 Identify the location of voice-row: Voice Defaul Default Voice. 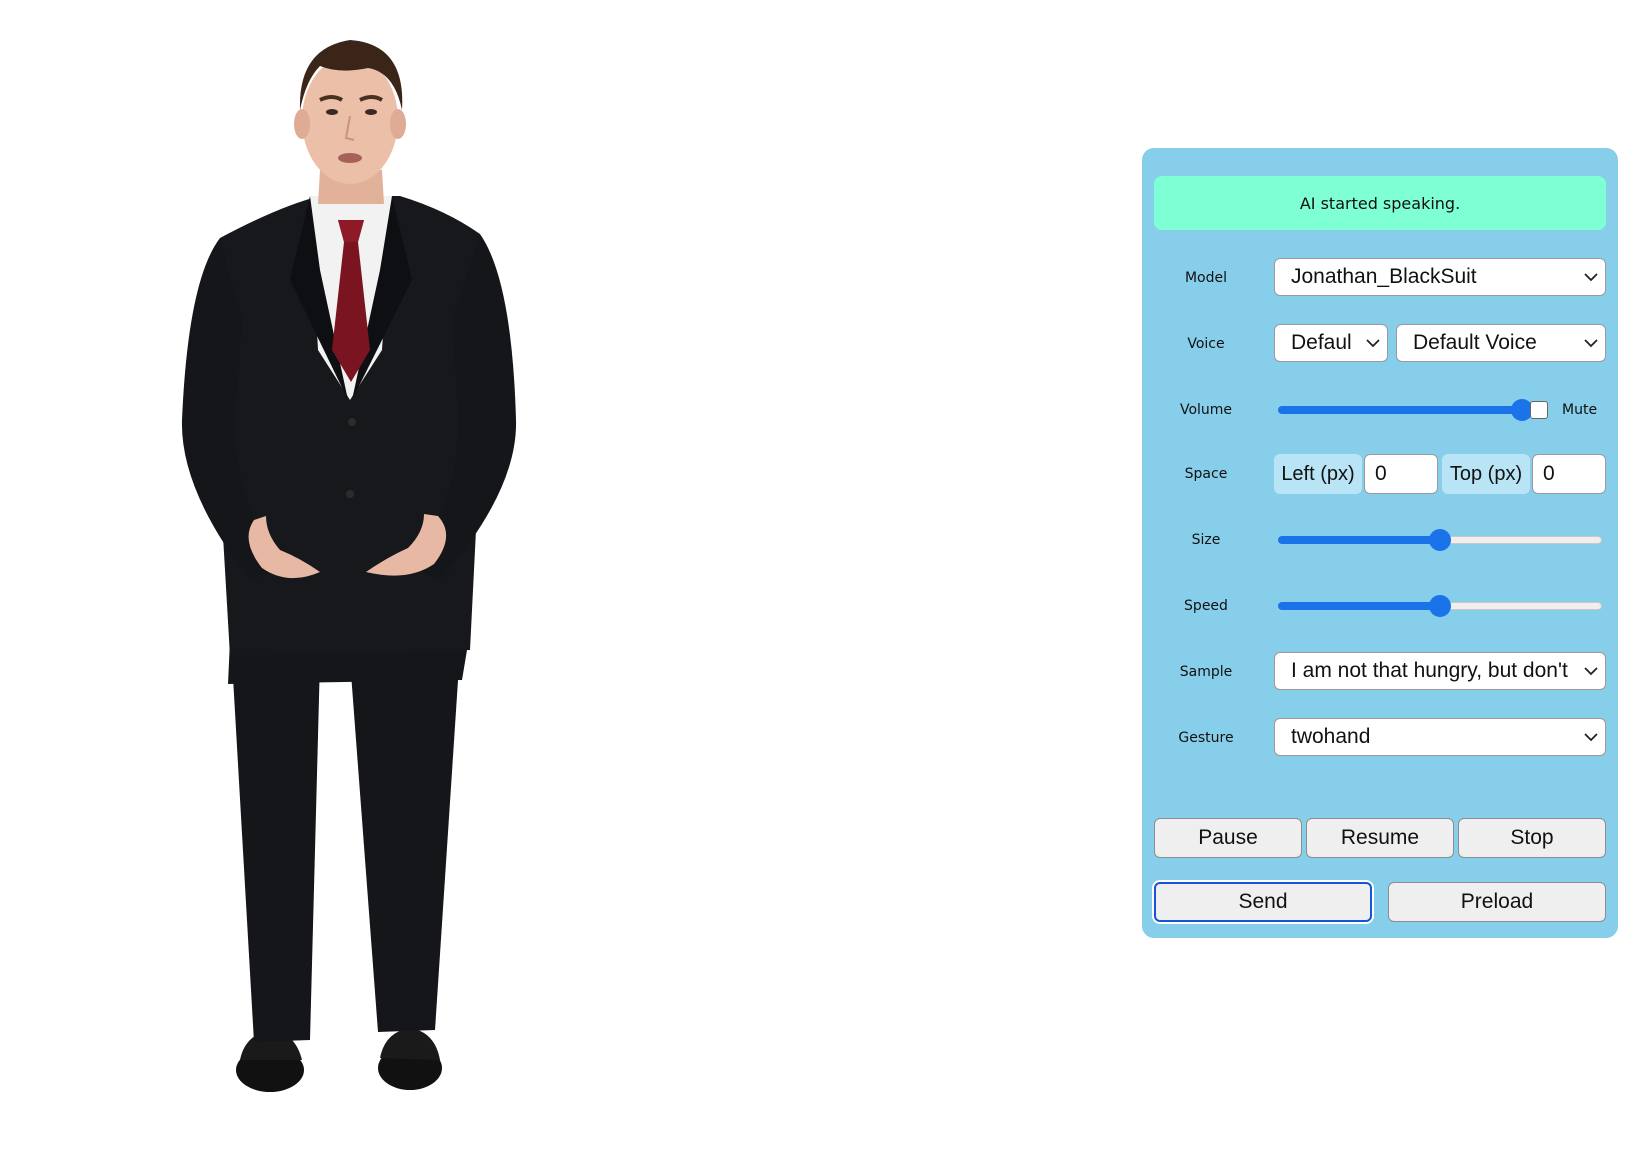
(1380, 344).